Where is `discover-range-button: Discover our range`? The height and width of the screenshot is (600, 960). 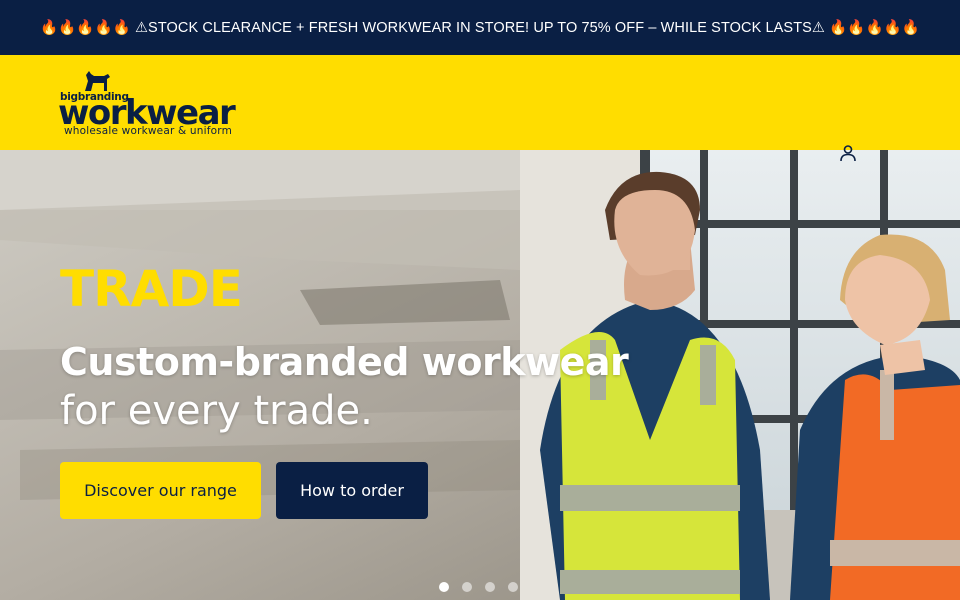
discover-range-button: Discover our range is located at coordinates (160, 490).